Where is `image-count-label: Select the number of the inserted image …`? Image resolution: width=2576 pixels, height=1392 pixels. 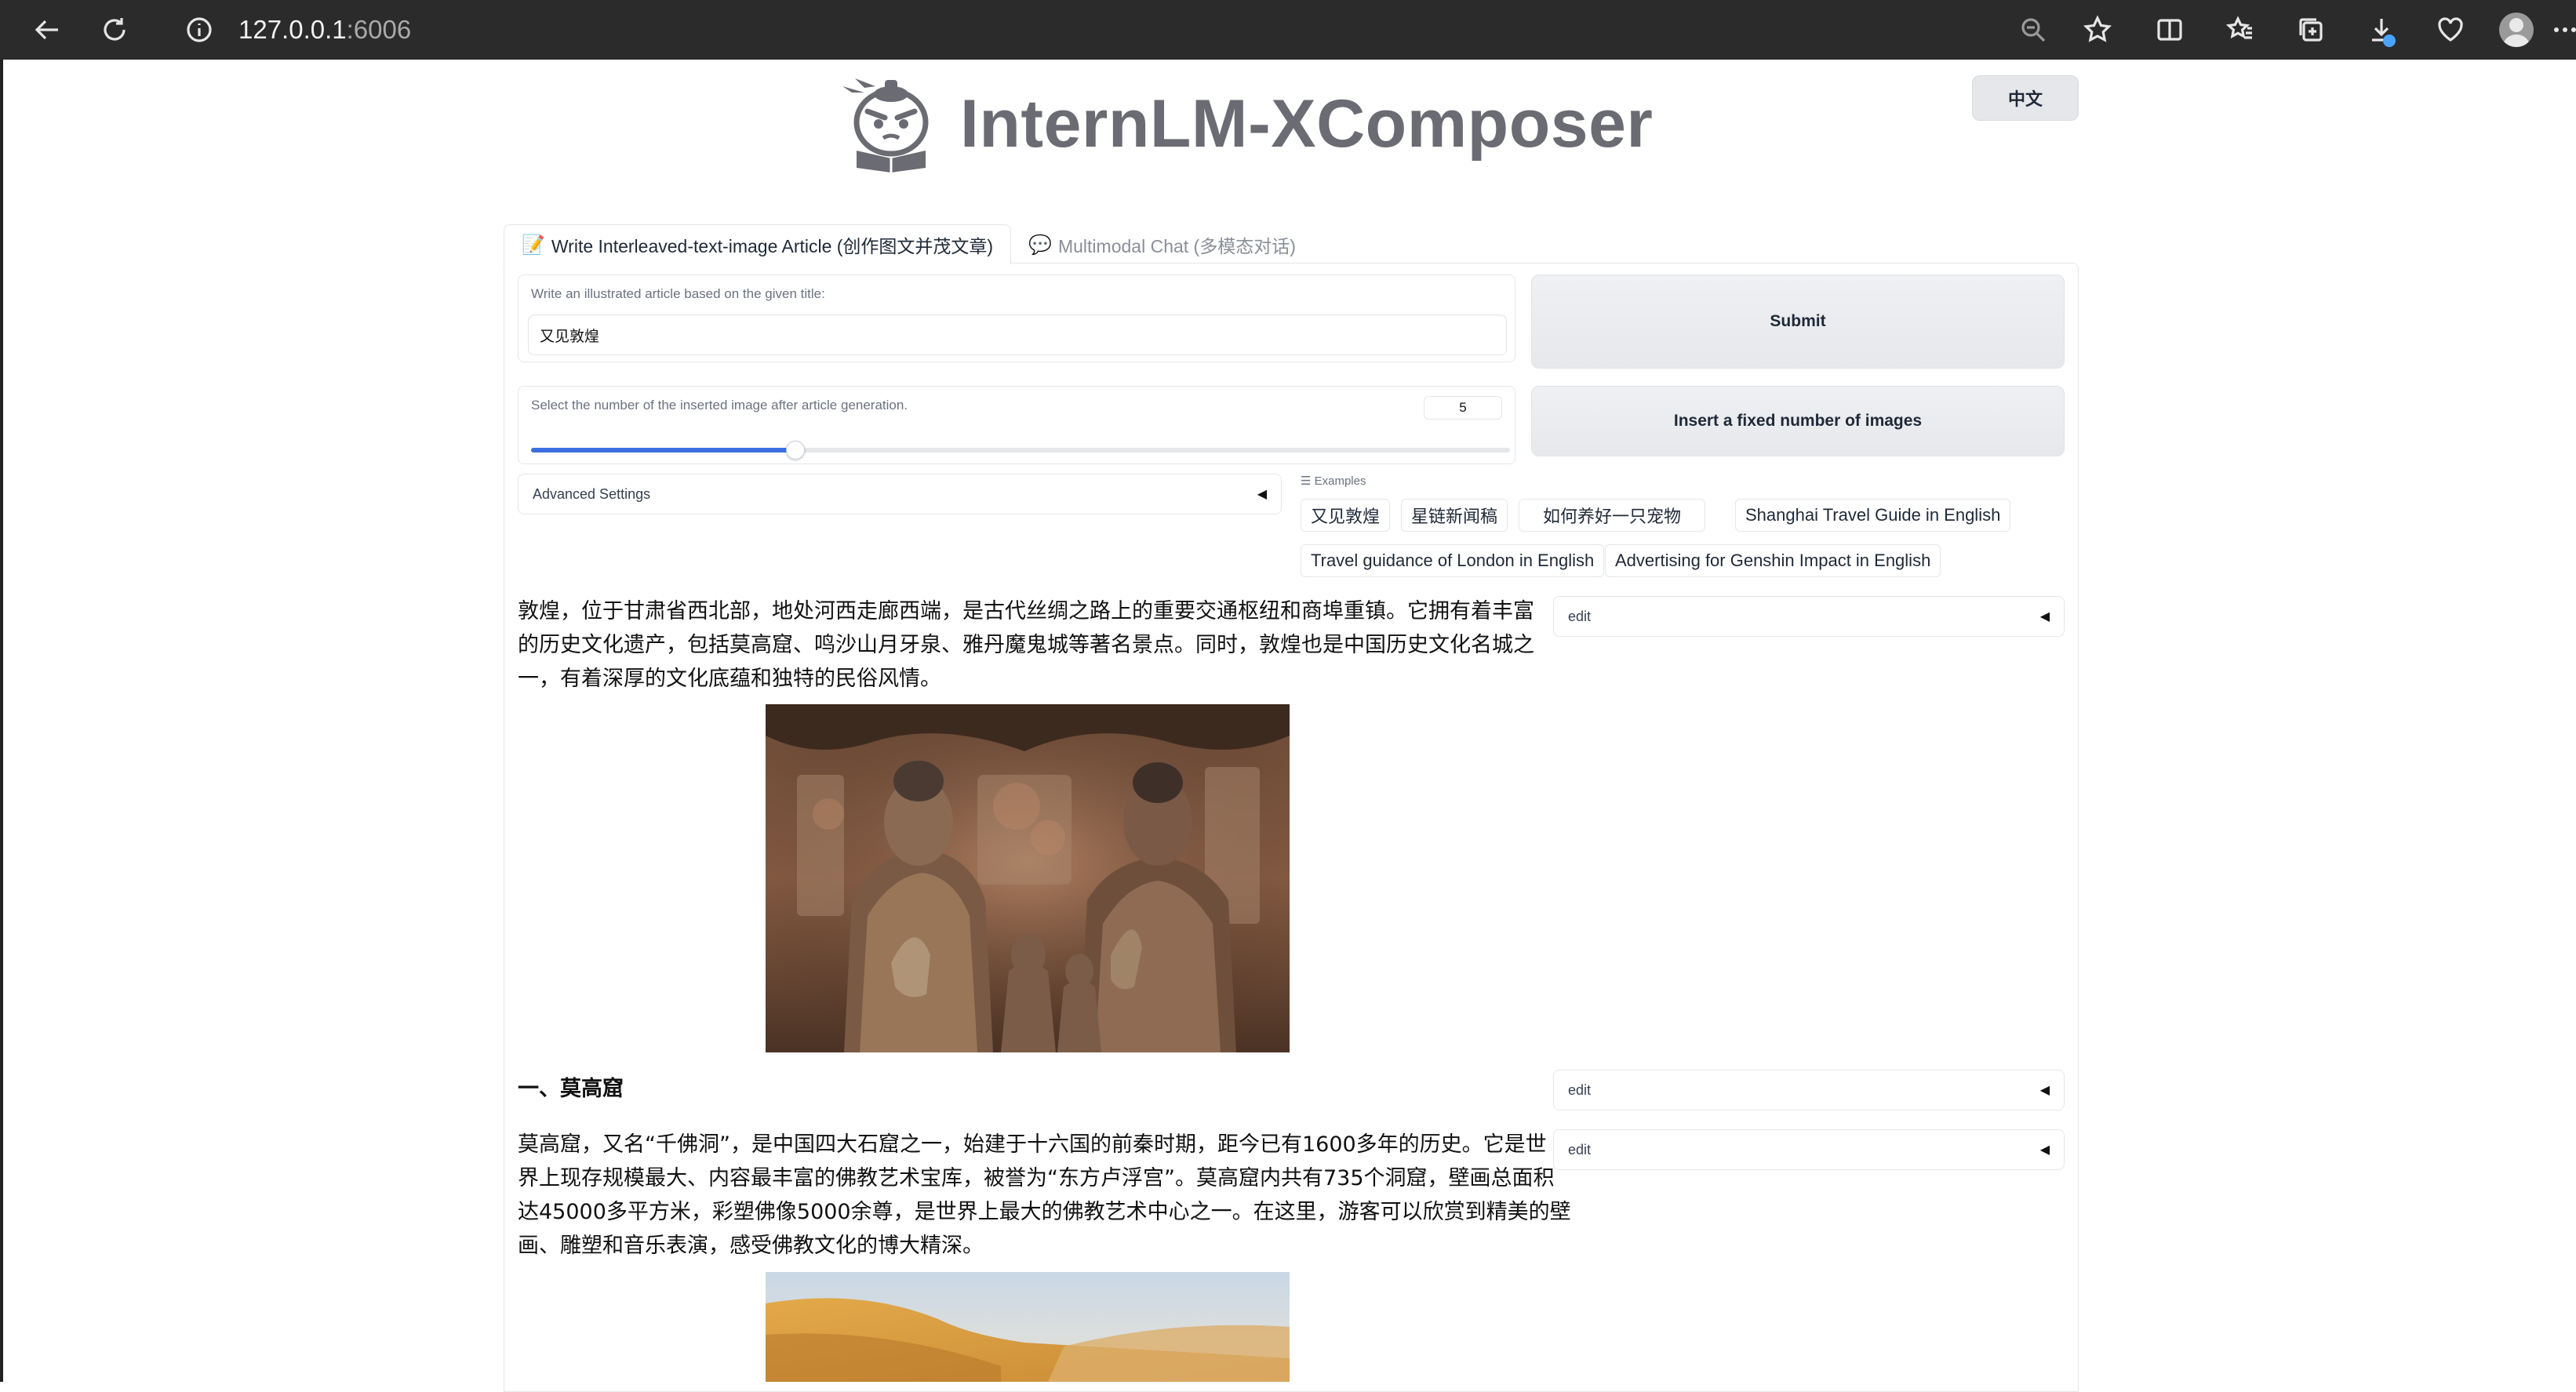 image-count-label: Select the number of the inserted image … is located at coordinates (719, 406).